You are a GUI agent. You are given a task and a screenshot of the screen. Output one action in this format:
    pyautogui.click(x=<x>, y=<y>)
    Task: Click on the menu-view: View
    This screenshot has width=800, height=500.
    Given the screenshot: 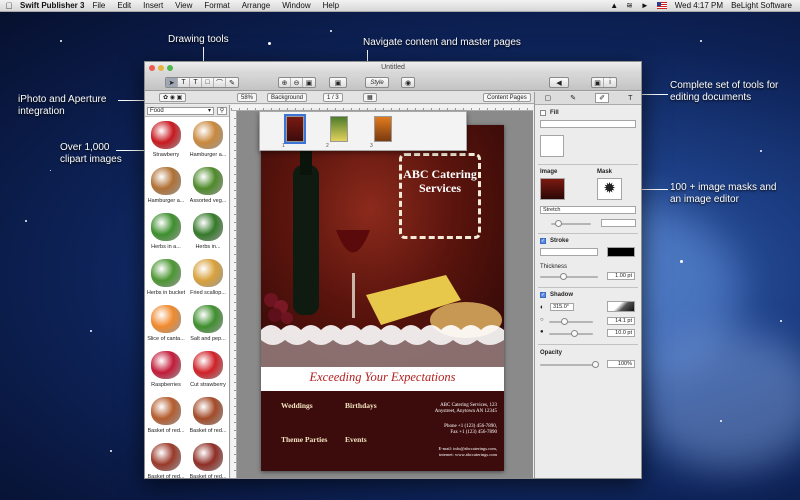 What is the action you would take?
    pyautogui.click(x=183, y=5)
    